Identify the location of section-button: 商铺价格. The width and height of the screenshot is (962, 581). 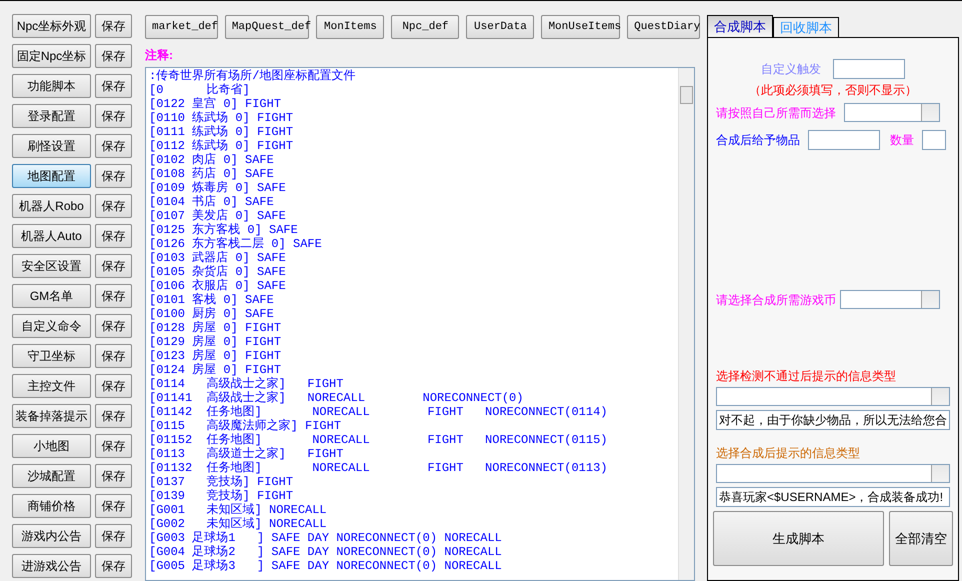
(51, 506).